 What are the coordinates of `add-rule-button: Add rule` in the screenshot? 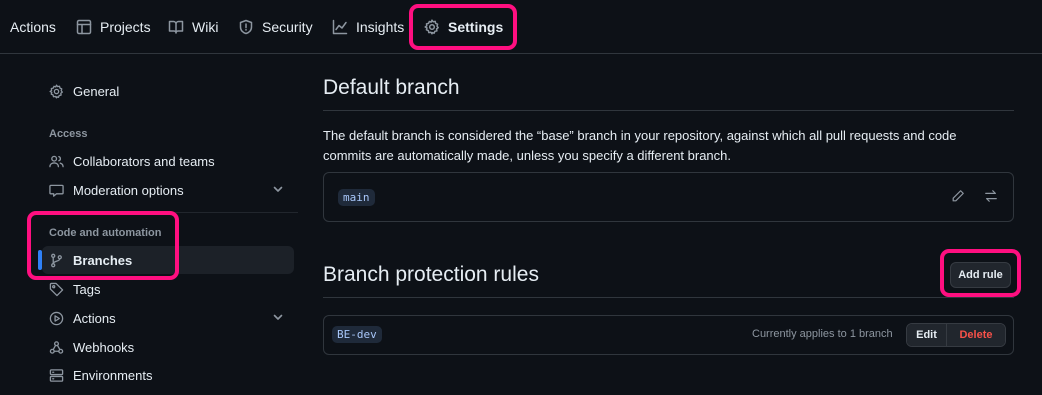 It's located at (980, 275).